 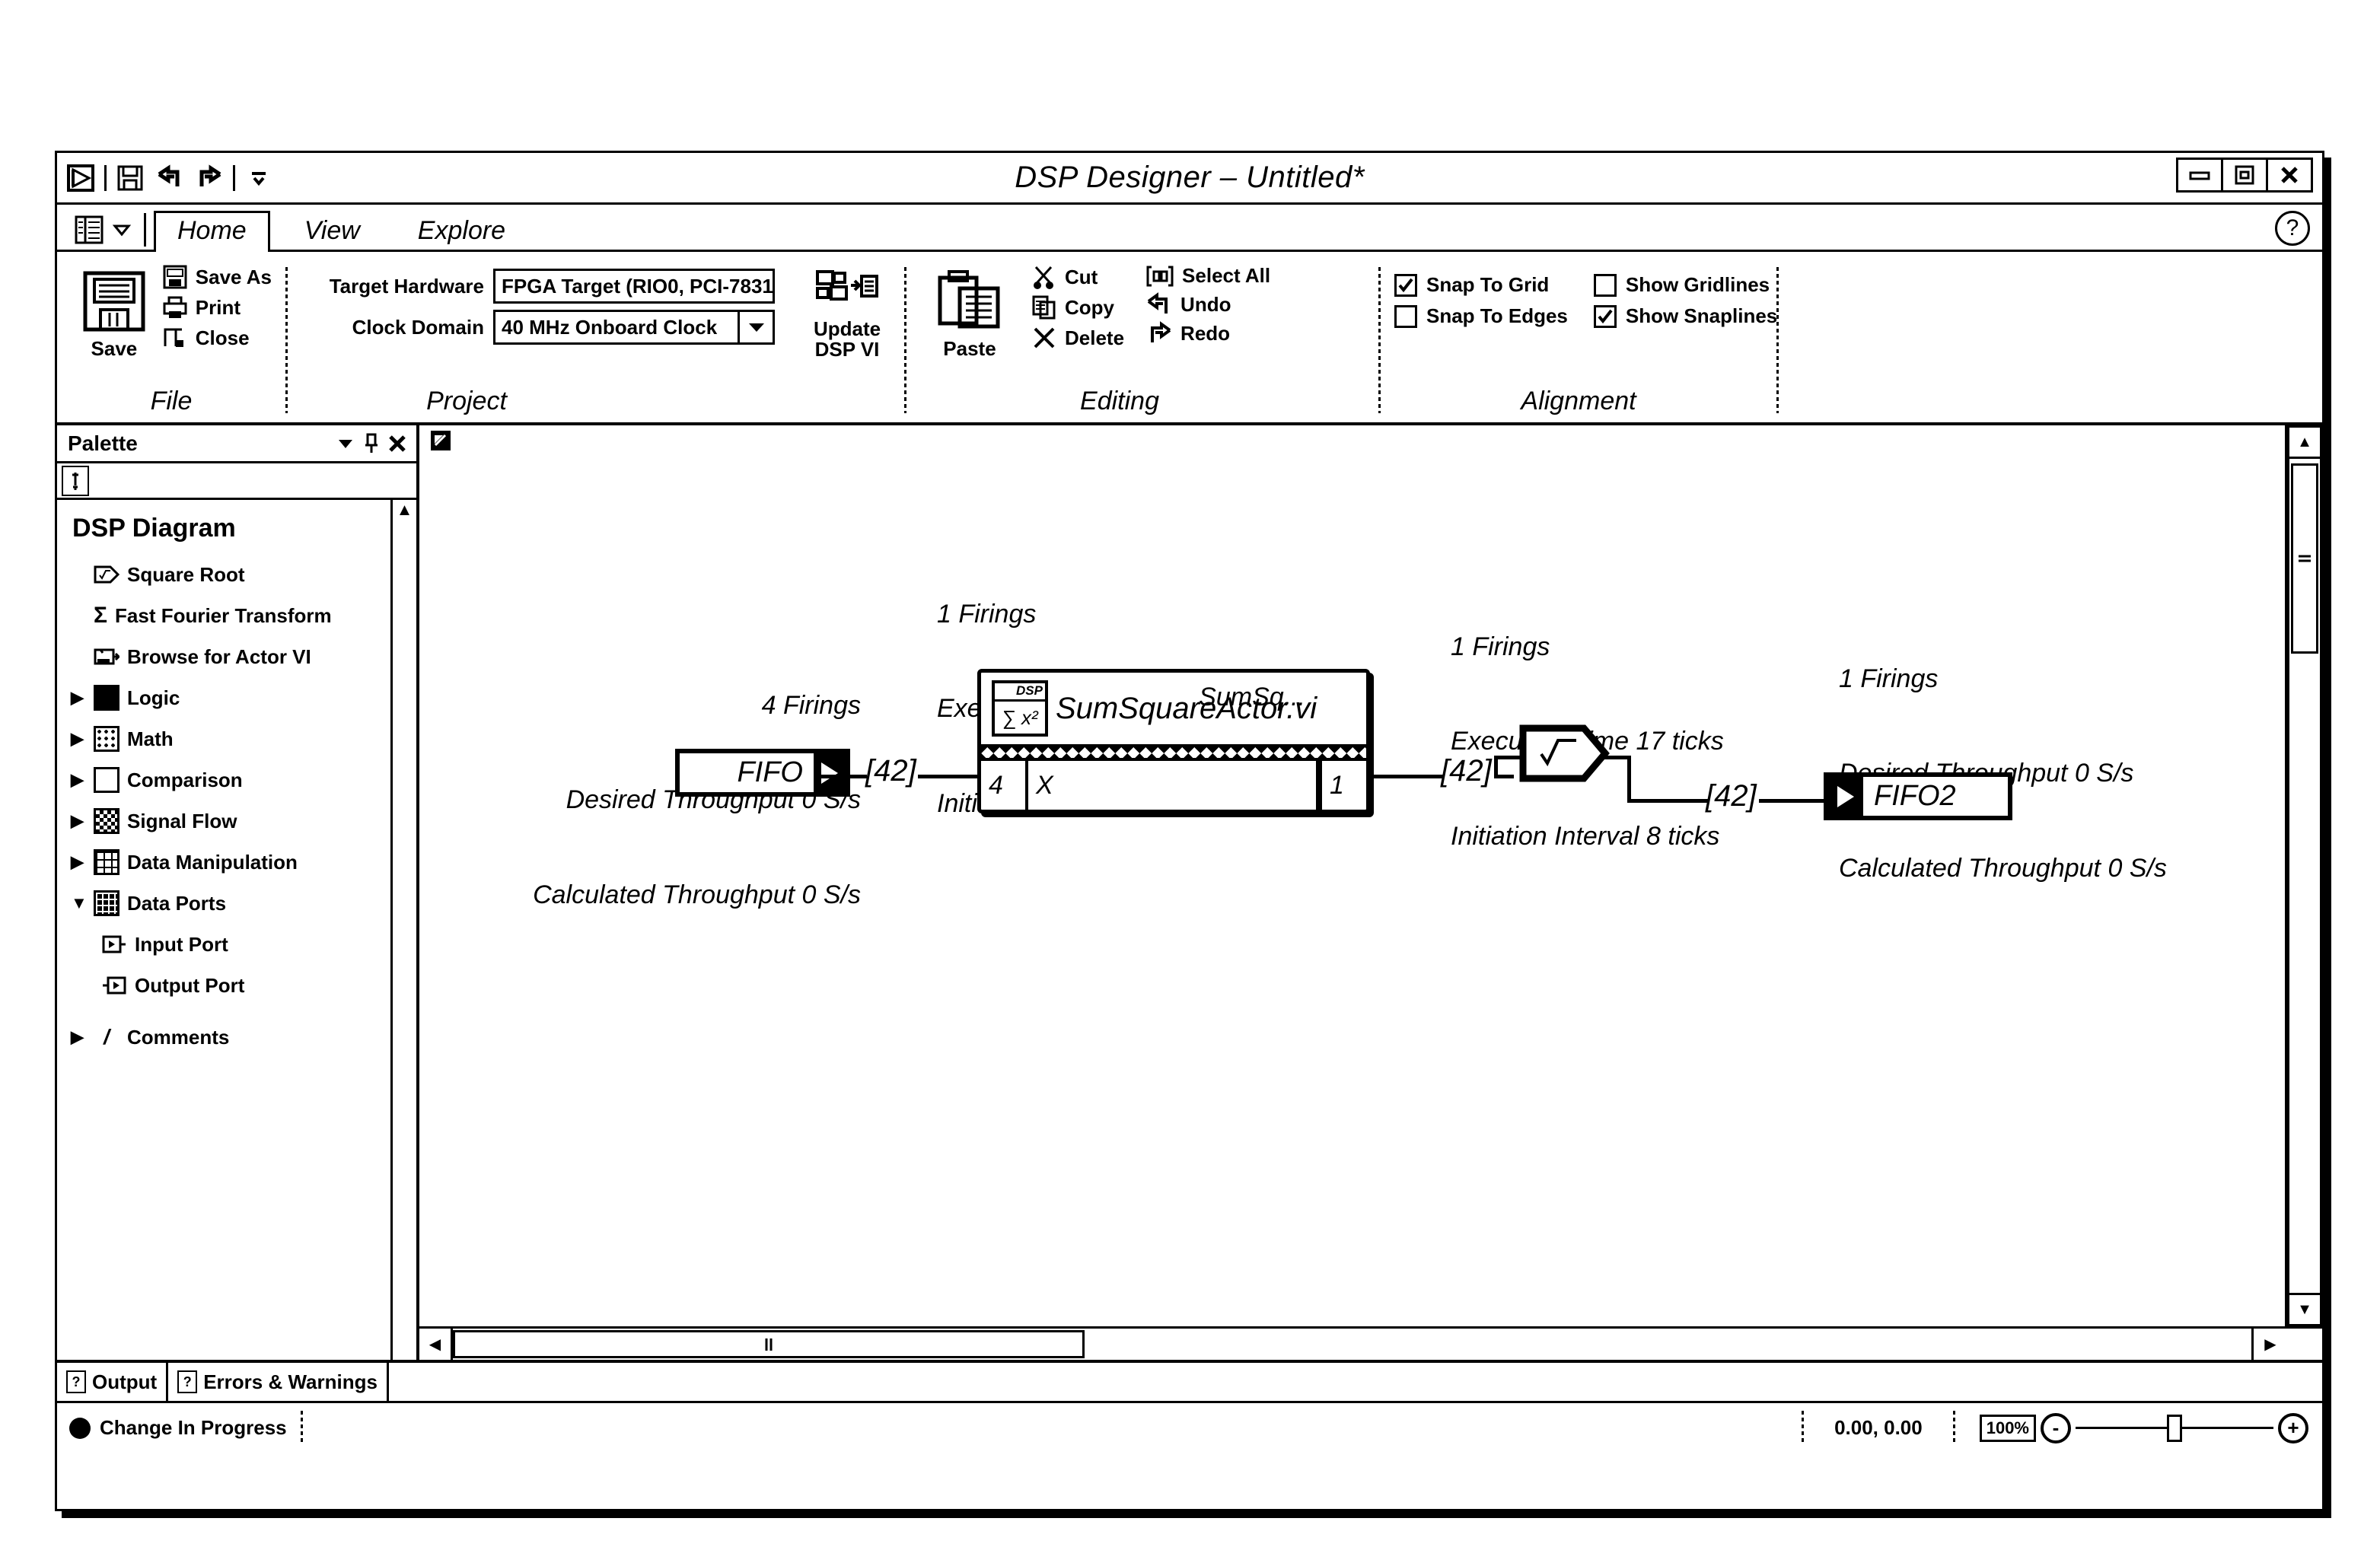 What do you see at coordinates (461, 231) in the screenshot?
I see `tab-explore: Explore` at bounding box center [461, 231].